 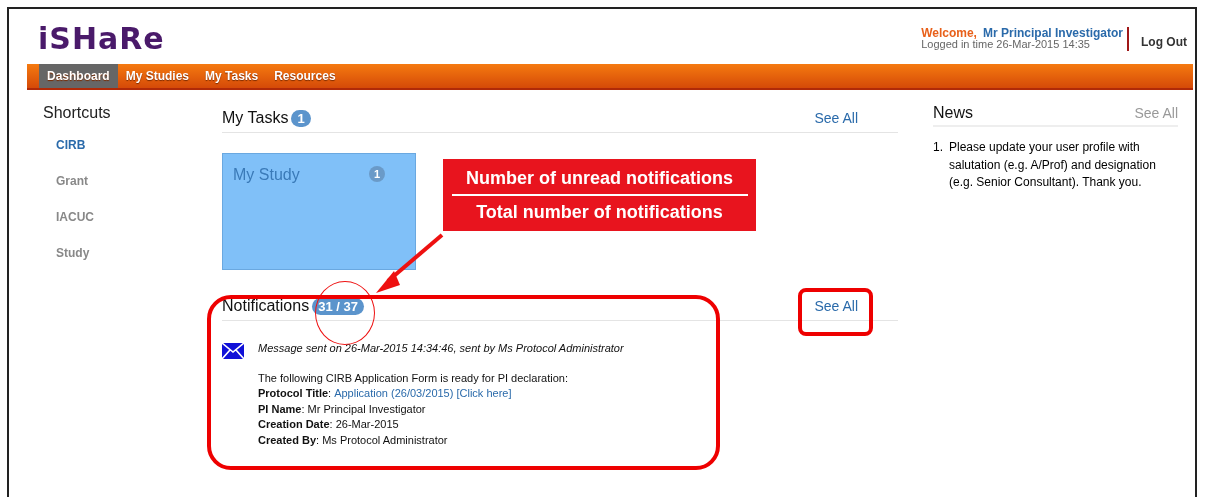 I want to click on section-title: News, so click(x=953, y=113).